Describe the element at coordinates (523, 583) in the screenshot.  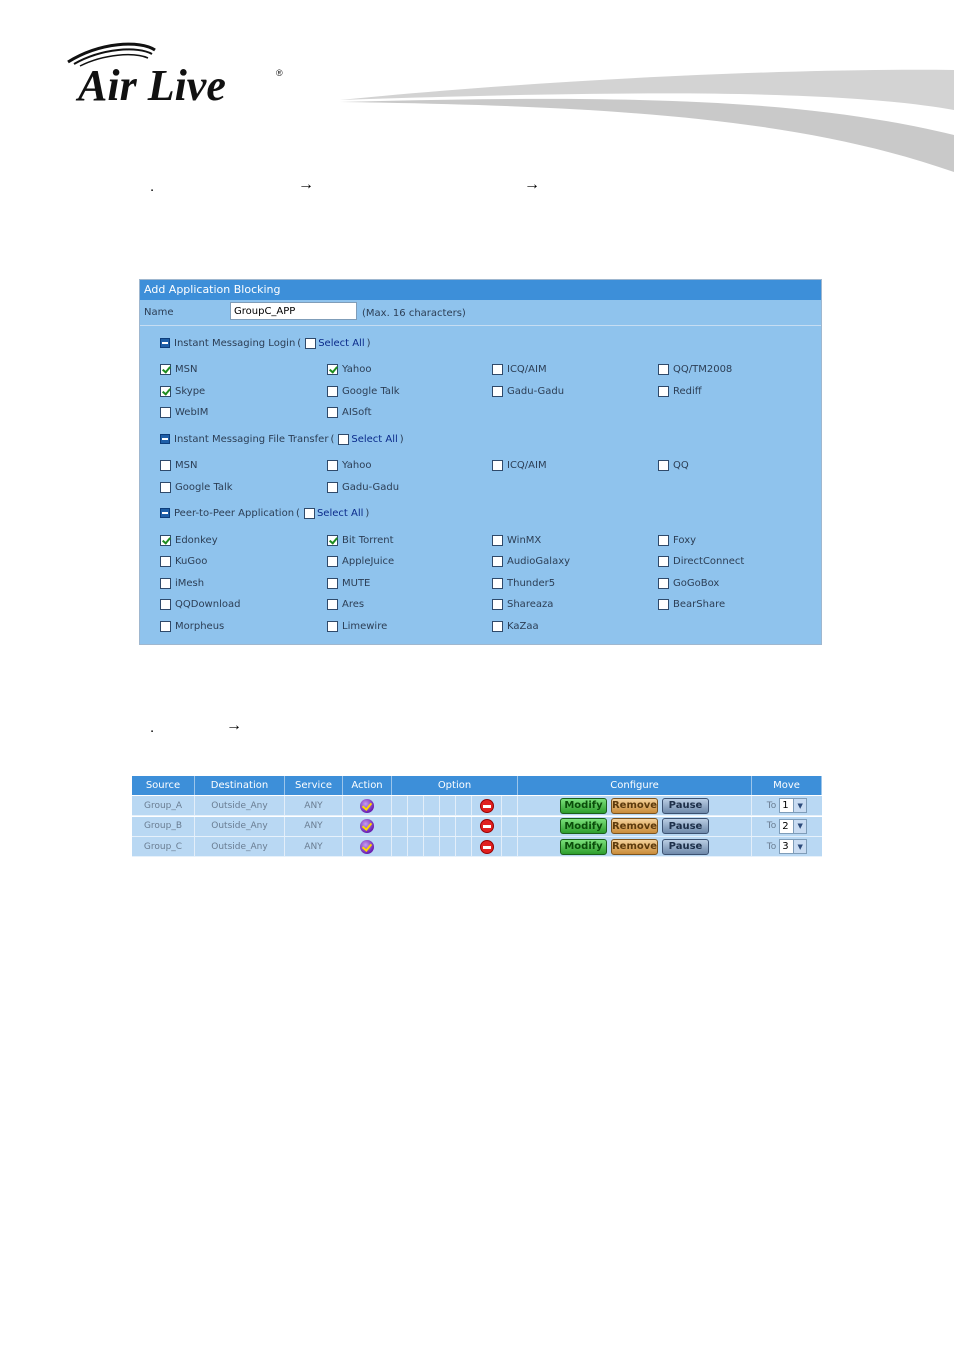
I see `app-option: Thunder5` at that location.